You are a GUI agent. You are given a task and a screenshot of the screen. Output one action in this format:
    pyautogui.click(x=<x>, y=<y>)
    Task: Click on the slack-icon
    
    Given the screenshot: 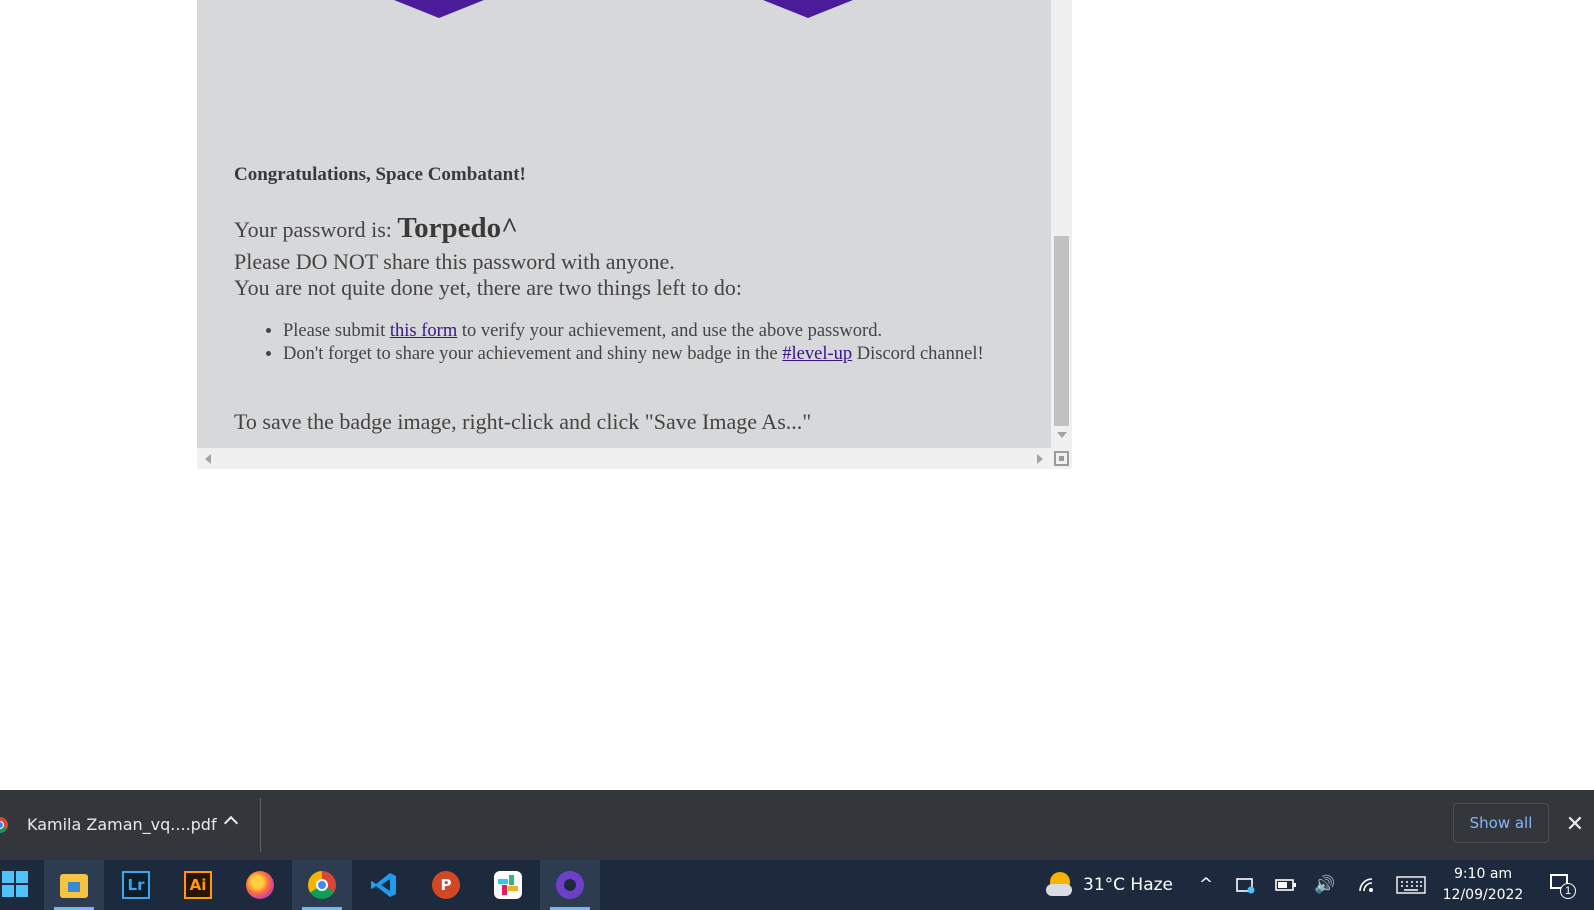 What is the action you would take?
    pyautogui.click(x=508, y=885)
    